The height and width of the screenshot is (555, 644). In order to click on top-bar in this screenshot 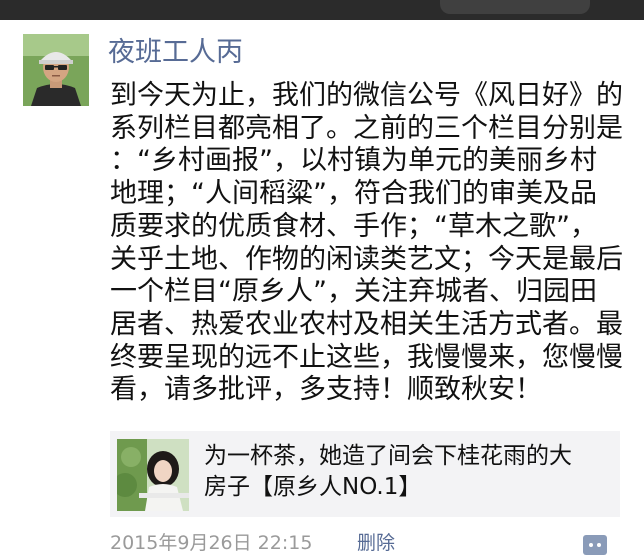, I will do `click(322, 10)`.